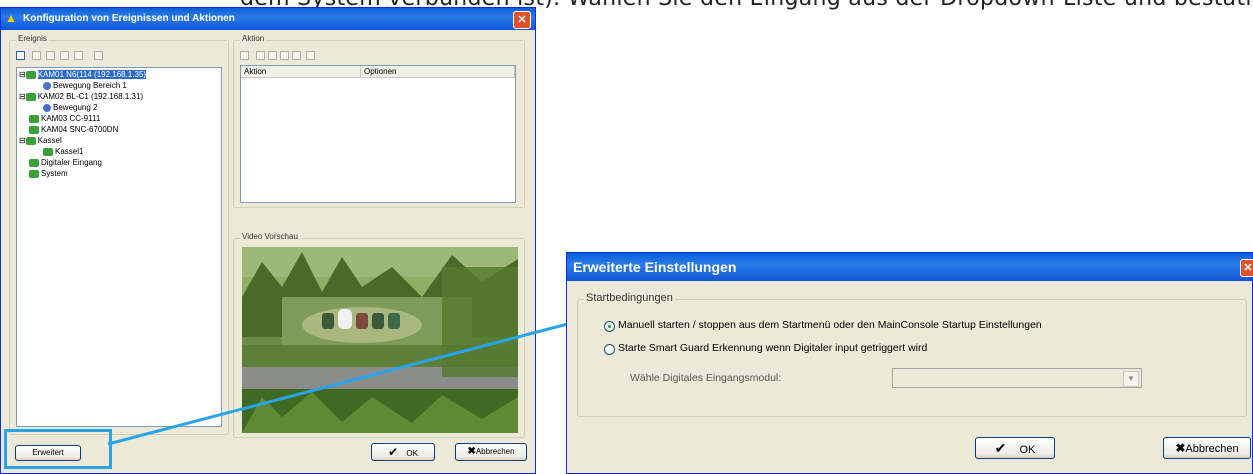  What do you see at coordinates (1000, 448) in the screenshot?
I see `check-icon: ✔` at bounding box center [1000, 448].